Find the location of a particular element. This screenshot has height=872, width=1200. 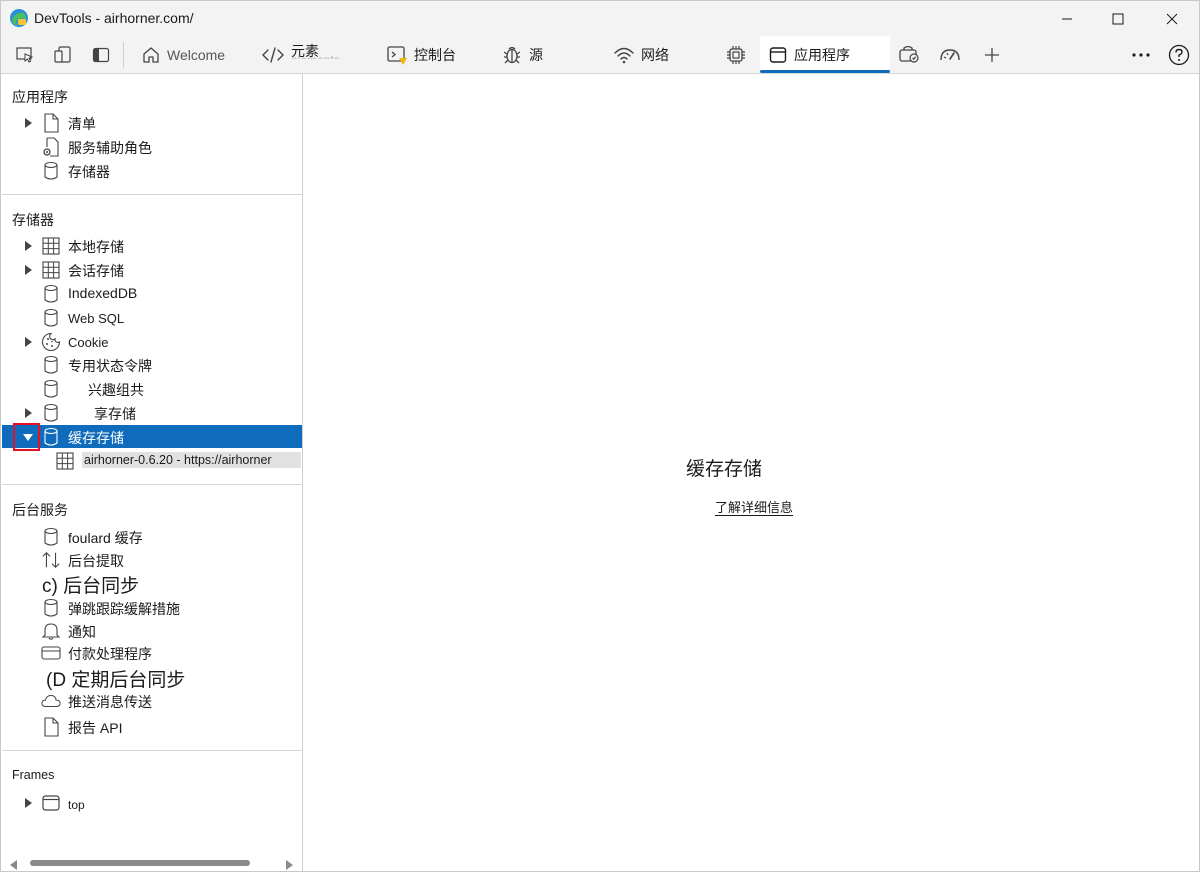

sidebar-horizontal-scrollbar is located at coordinates (152, 862).